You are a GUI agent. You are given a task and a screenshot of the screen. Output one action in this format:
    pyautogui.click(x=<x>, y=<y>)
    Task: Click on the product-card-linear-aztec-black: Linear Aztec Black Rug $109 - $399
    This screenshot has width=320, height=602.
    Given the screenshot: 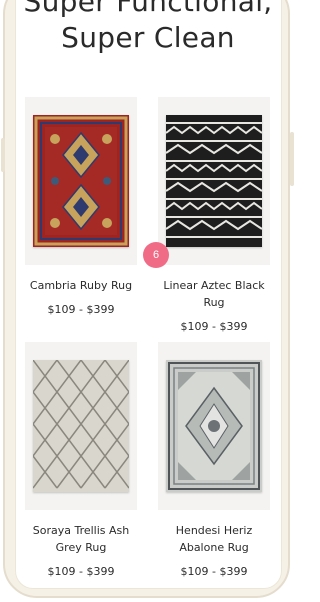 What is the action you would take?
    pyautogui.click(x=214, y=215)
    